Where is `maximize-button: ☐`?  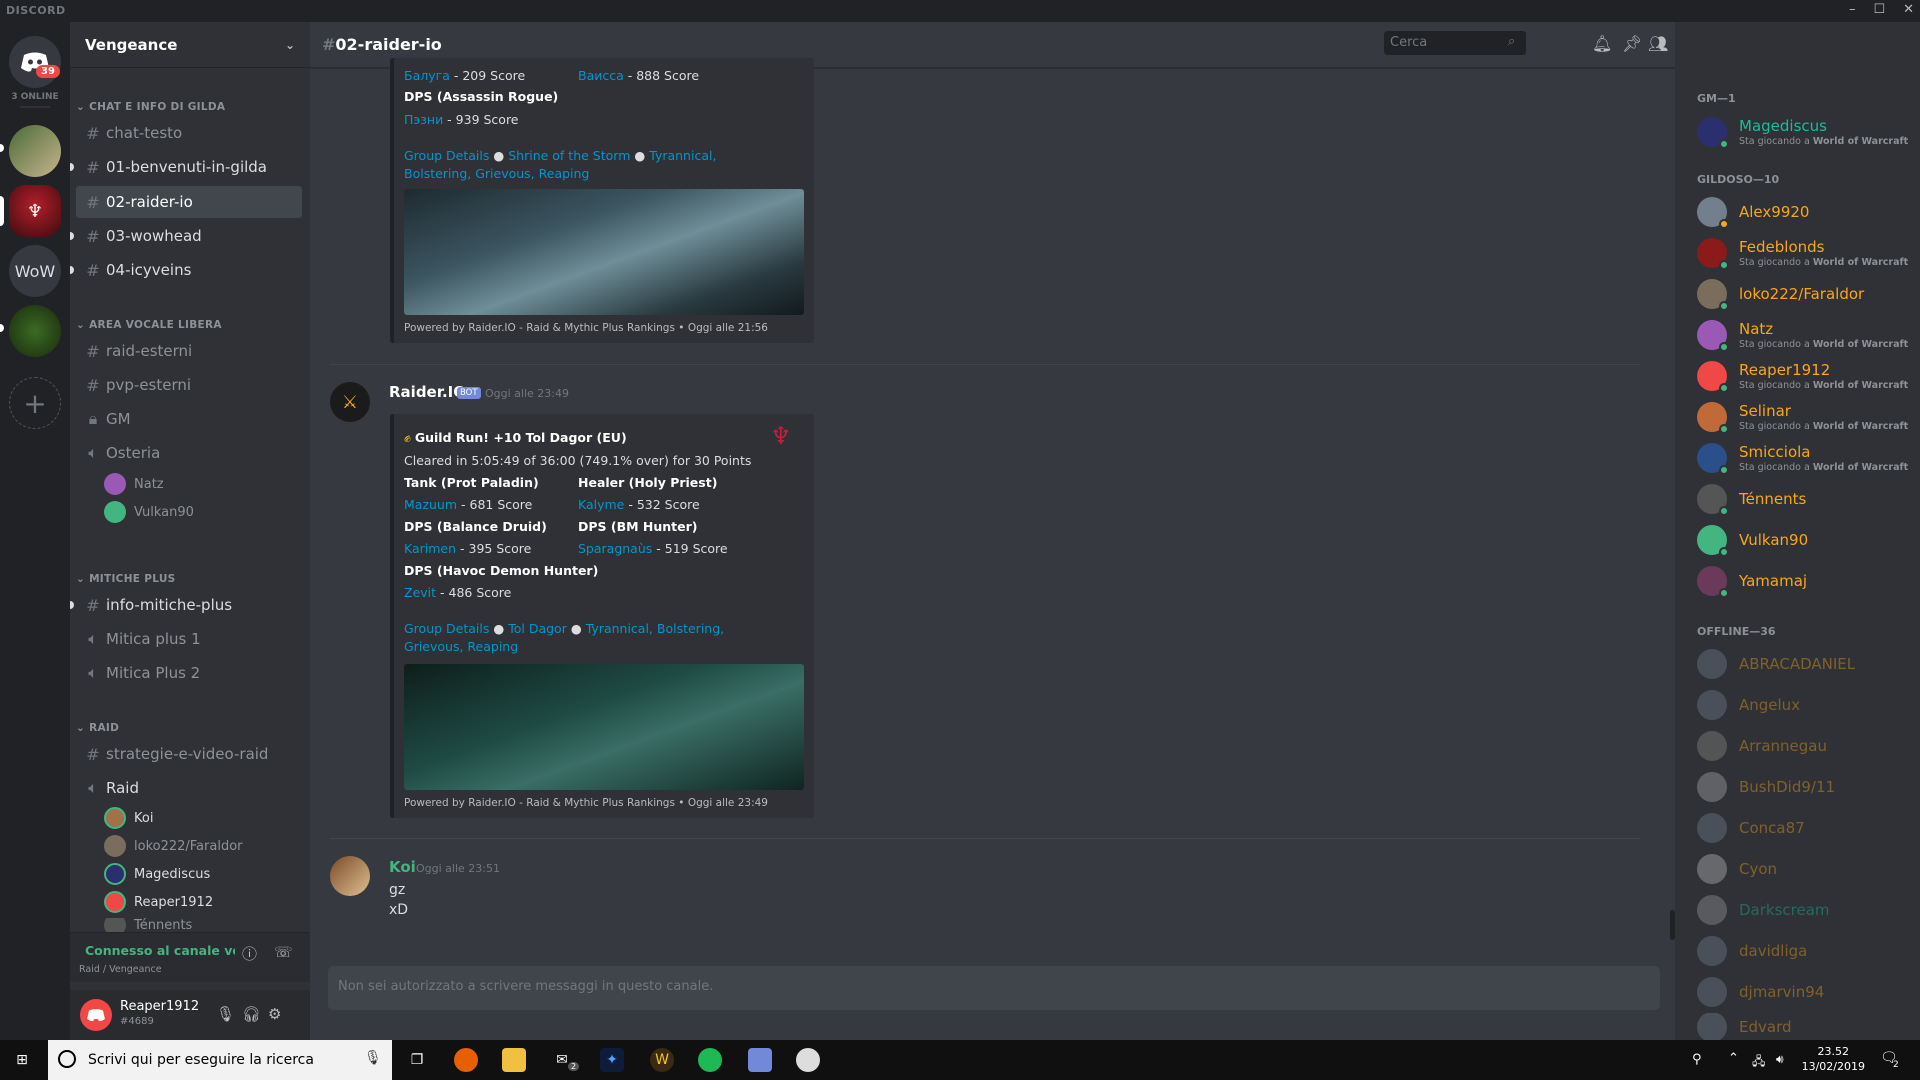
maximize-button: ☐ is located at coordinates (1879, 9).